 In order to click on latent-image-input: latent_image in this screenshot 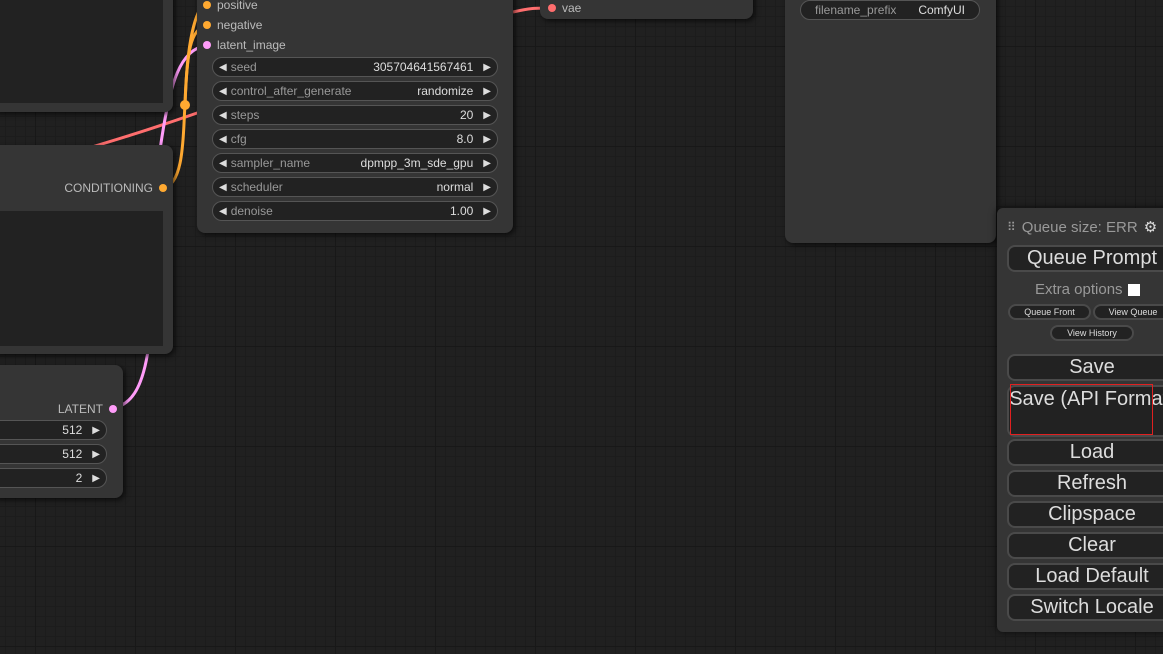, I will do `click(244, 45)`.